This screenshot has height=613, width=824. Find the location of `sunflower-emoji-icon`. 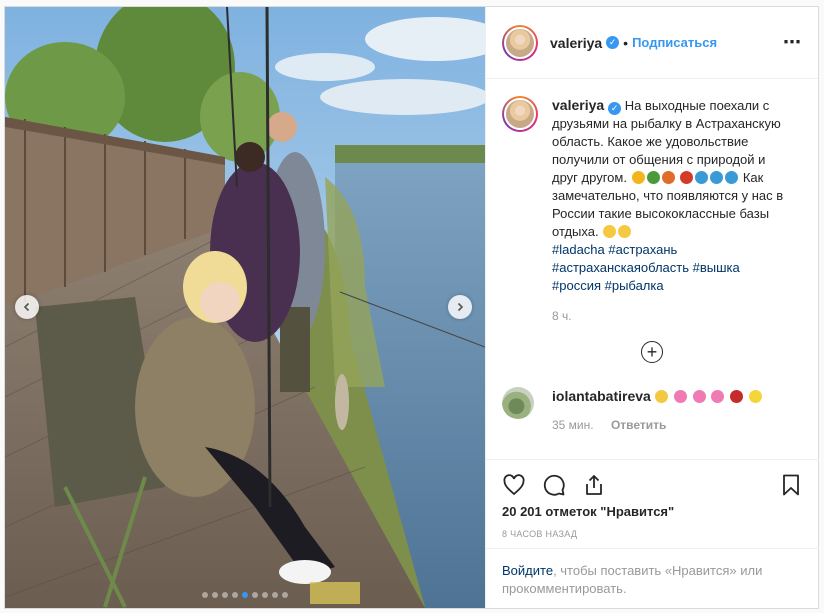

sunflower-emoji-icon is located at coordinates (638, 177).